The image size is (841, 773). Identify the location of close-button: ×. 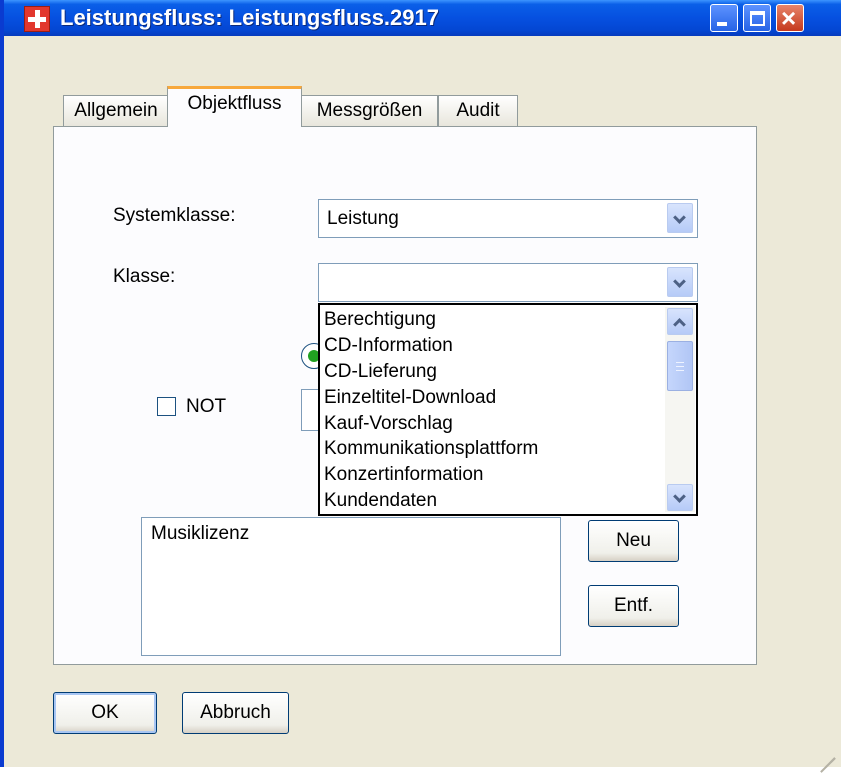
(790, 18).